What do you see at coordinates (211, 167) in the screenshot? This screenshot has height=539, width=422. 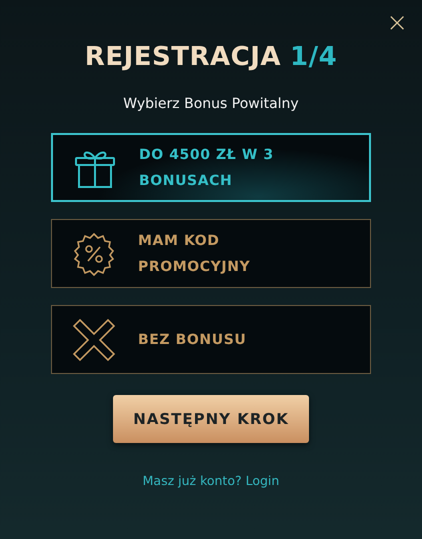 I see `bonus-option: DO 4500 ZŁ W 3 BONUSACH` at bounding box center [211, 167].